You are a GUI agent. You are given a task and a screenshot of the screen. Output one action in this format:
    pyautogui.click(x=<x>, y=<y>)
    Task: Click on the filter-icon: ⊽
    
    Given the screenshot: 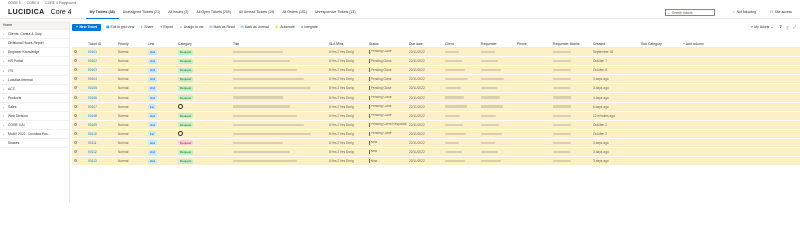 What is the action you would take?
    pyautogui.click(x=780, y=27)
    